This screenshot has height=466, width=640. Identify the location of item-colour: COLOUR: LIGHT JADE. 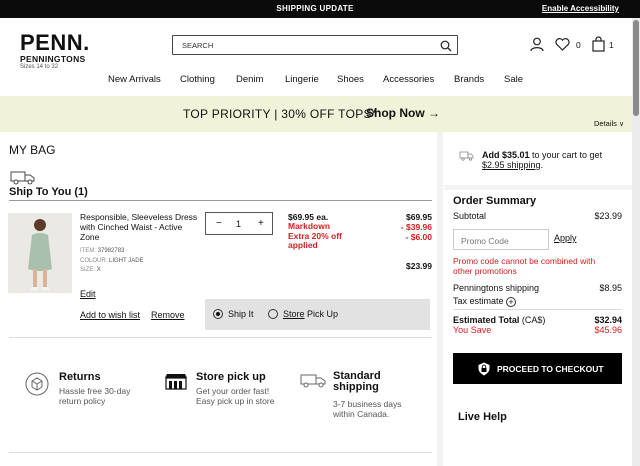
(112, 261).